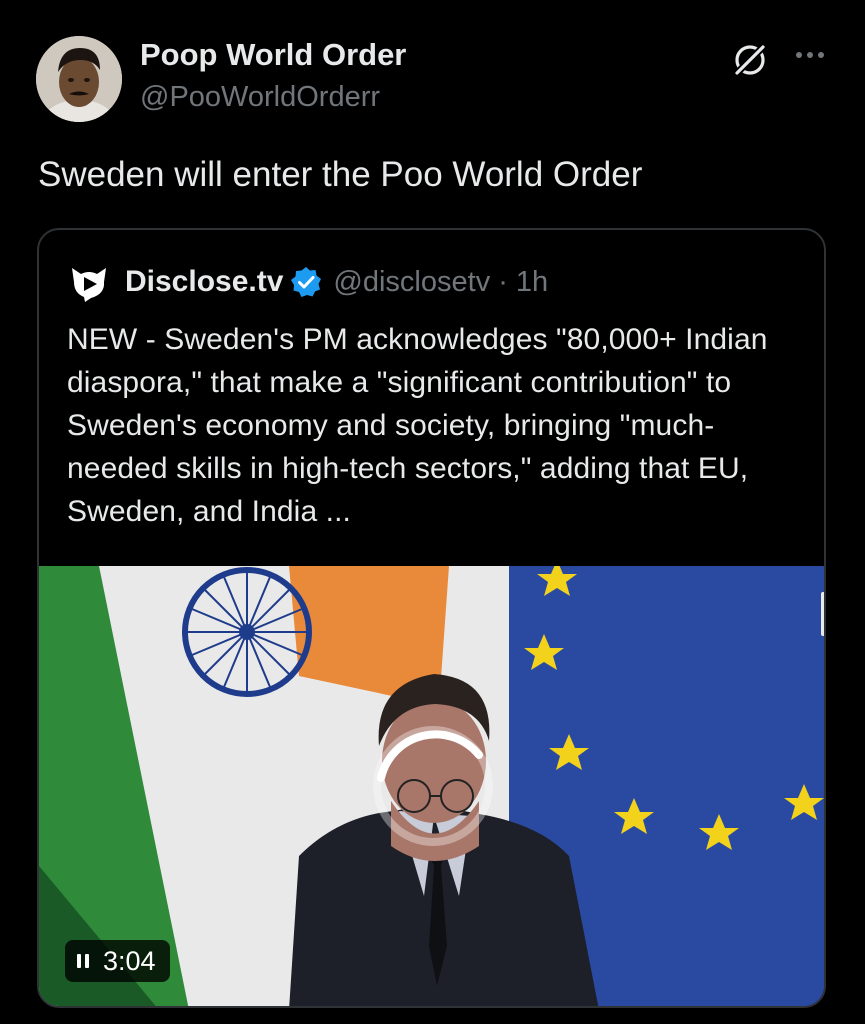  I want to click on video-duration-badge: 3:04, so click(117, 961).